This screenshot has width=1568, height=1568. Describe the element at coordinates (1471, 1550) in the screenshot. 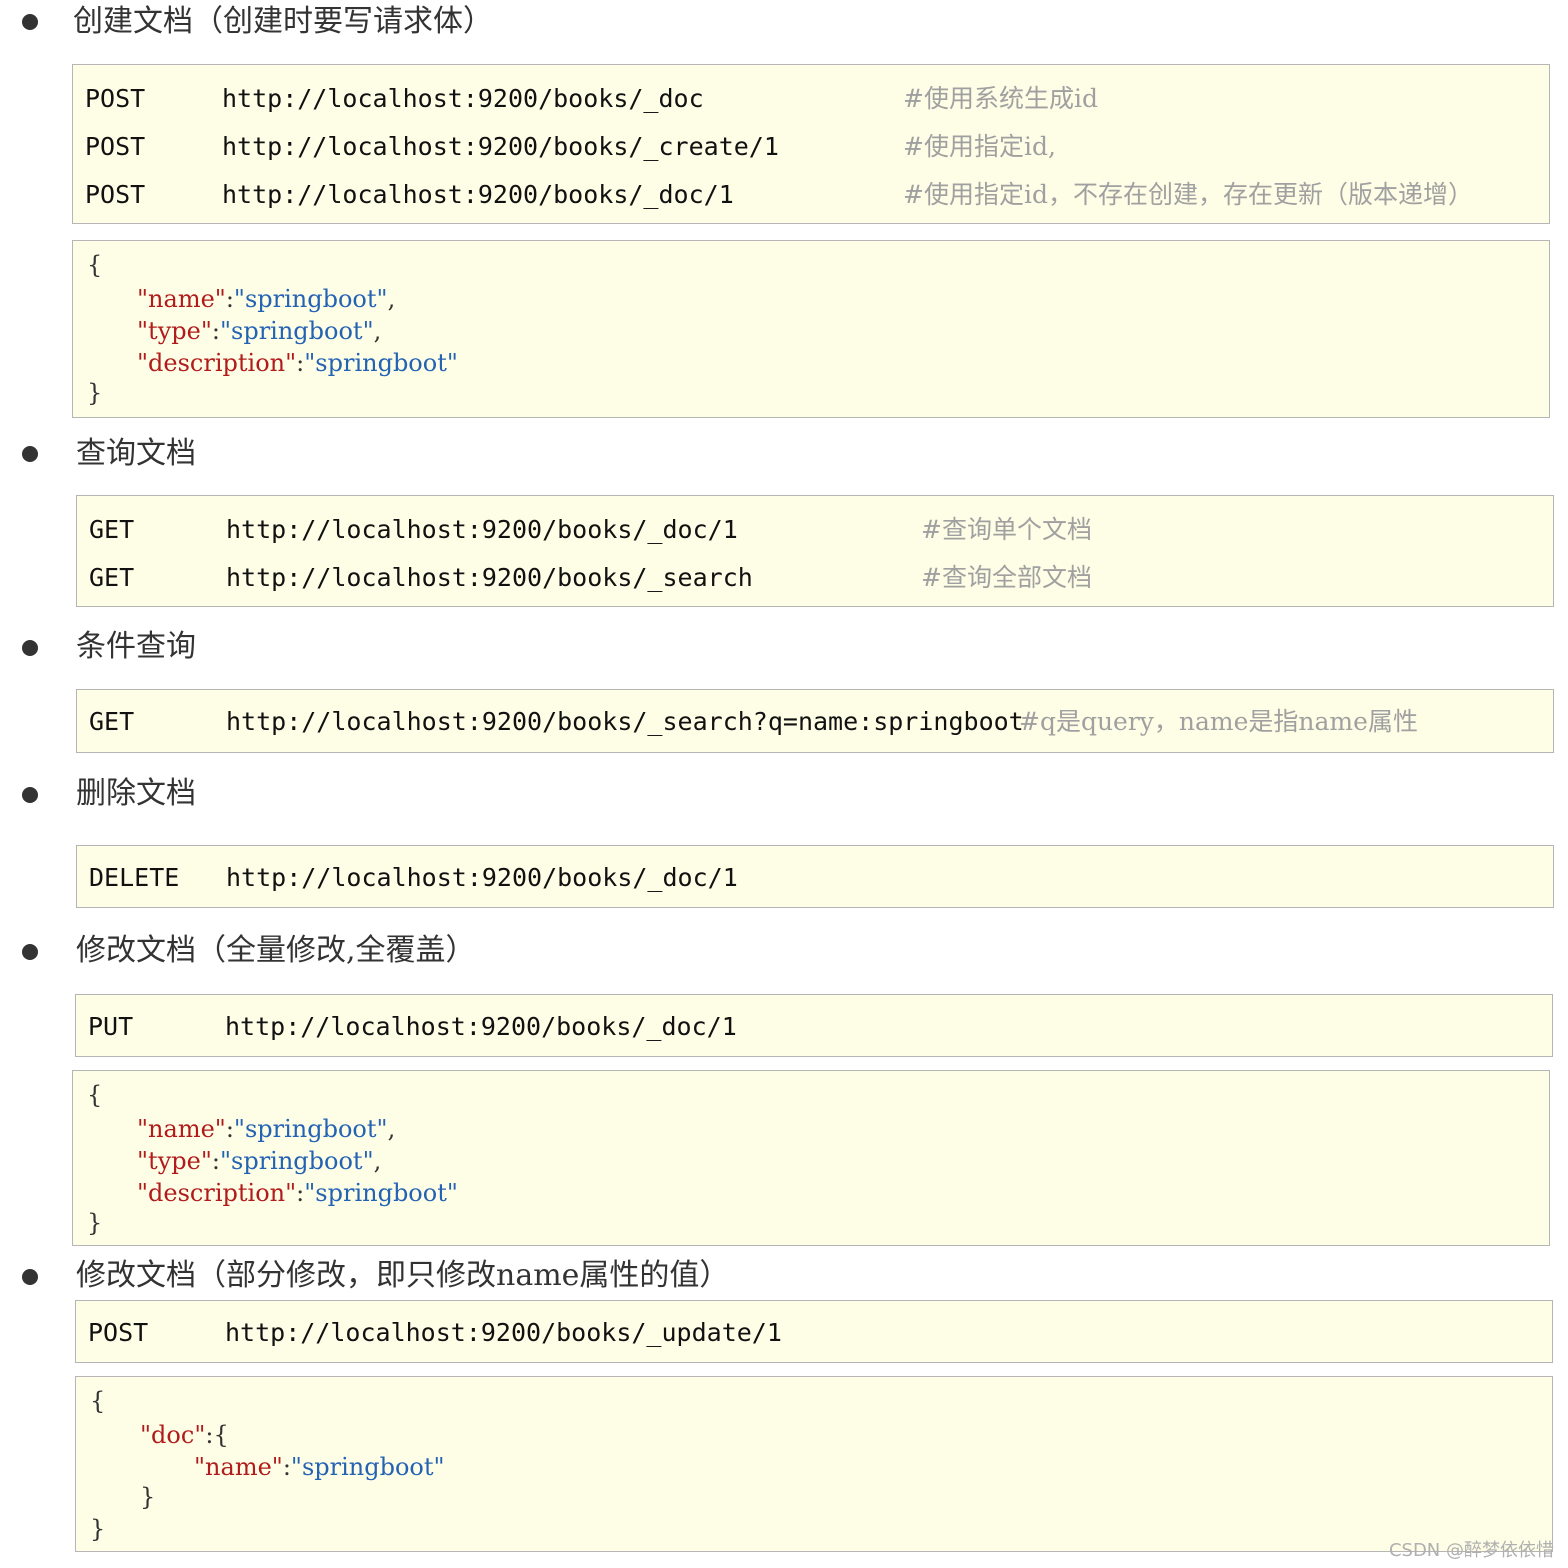

I see `watermark: CSDN @醉梦依依惜` at that location.